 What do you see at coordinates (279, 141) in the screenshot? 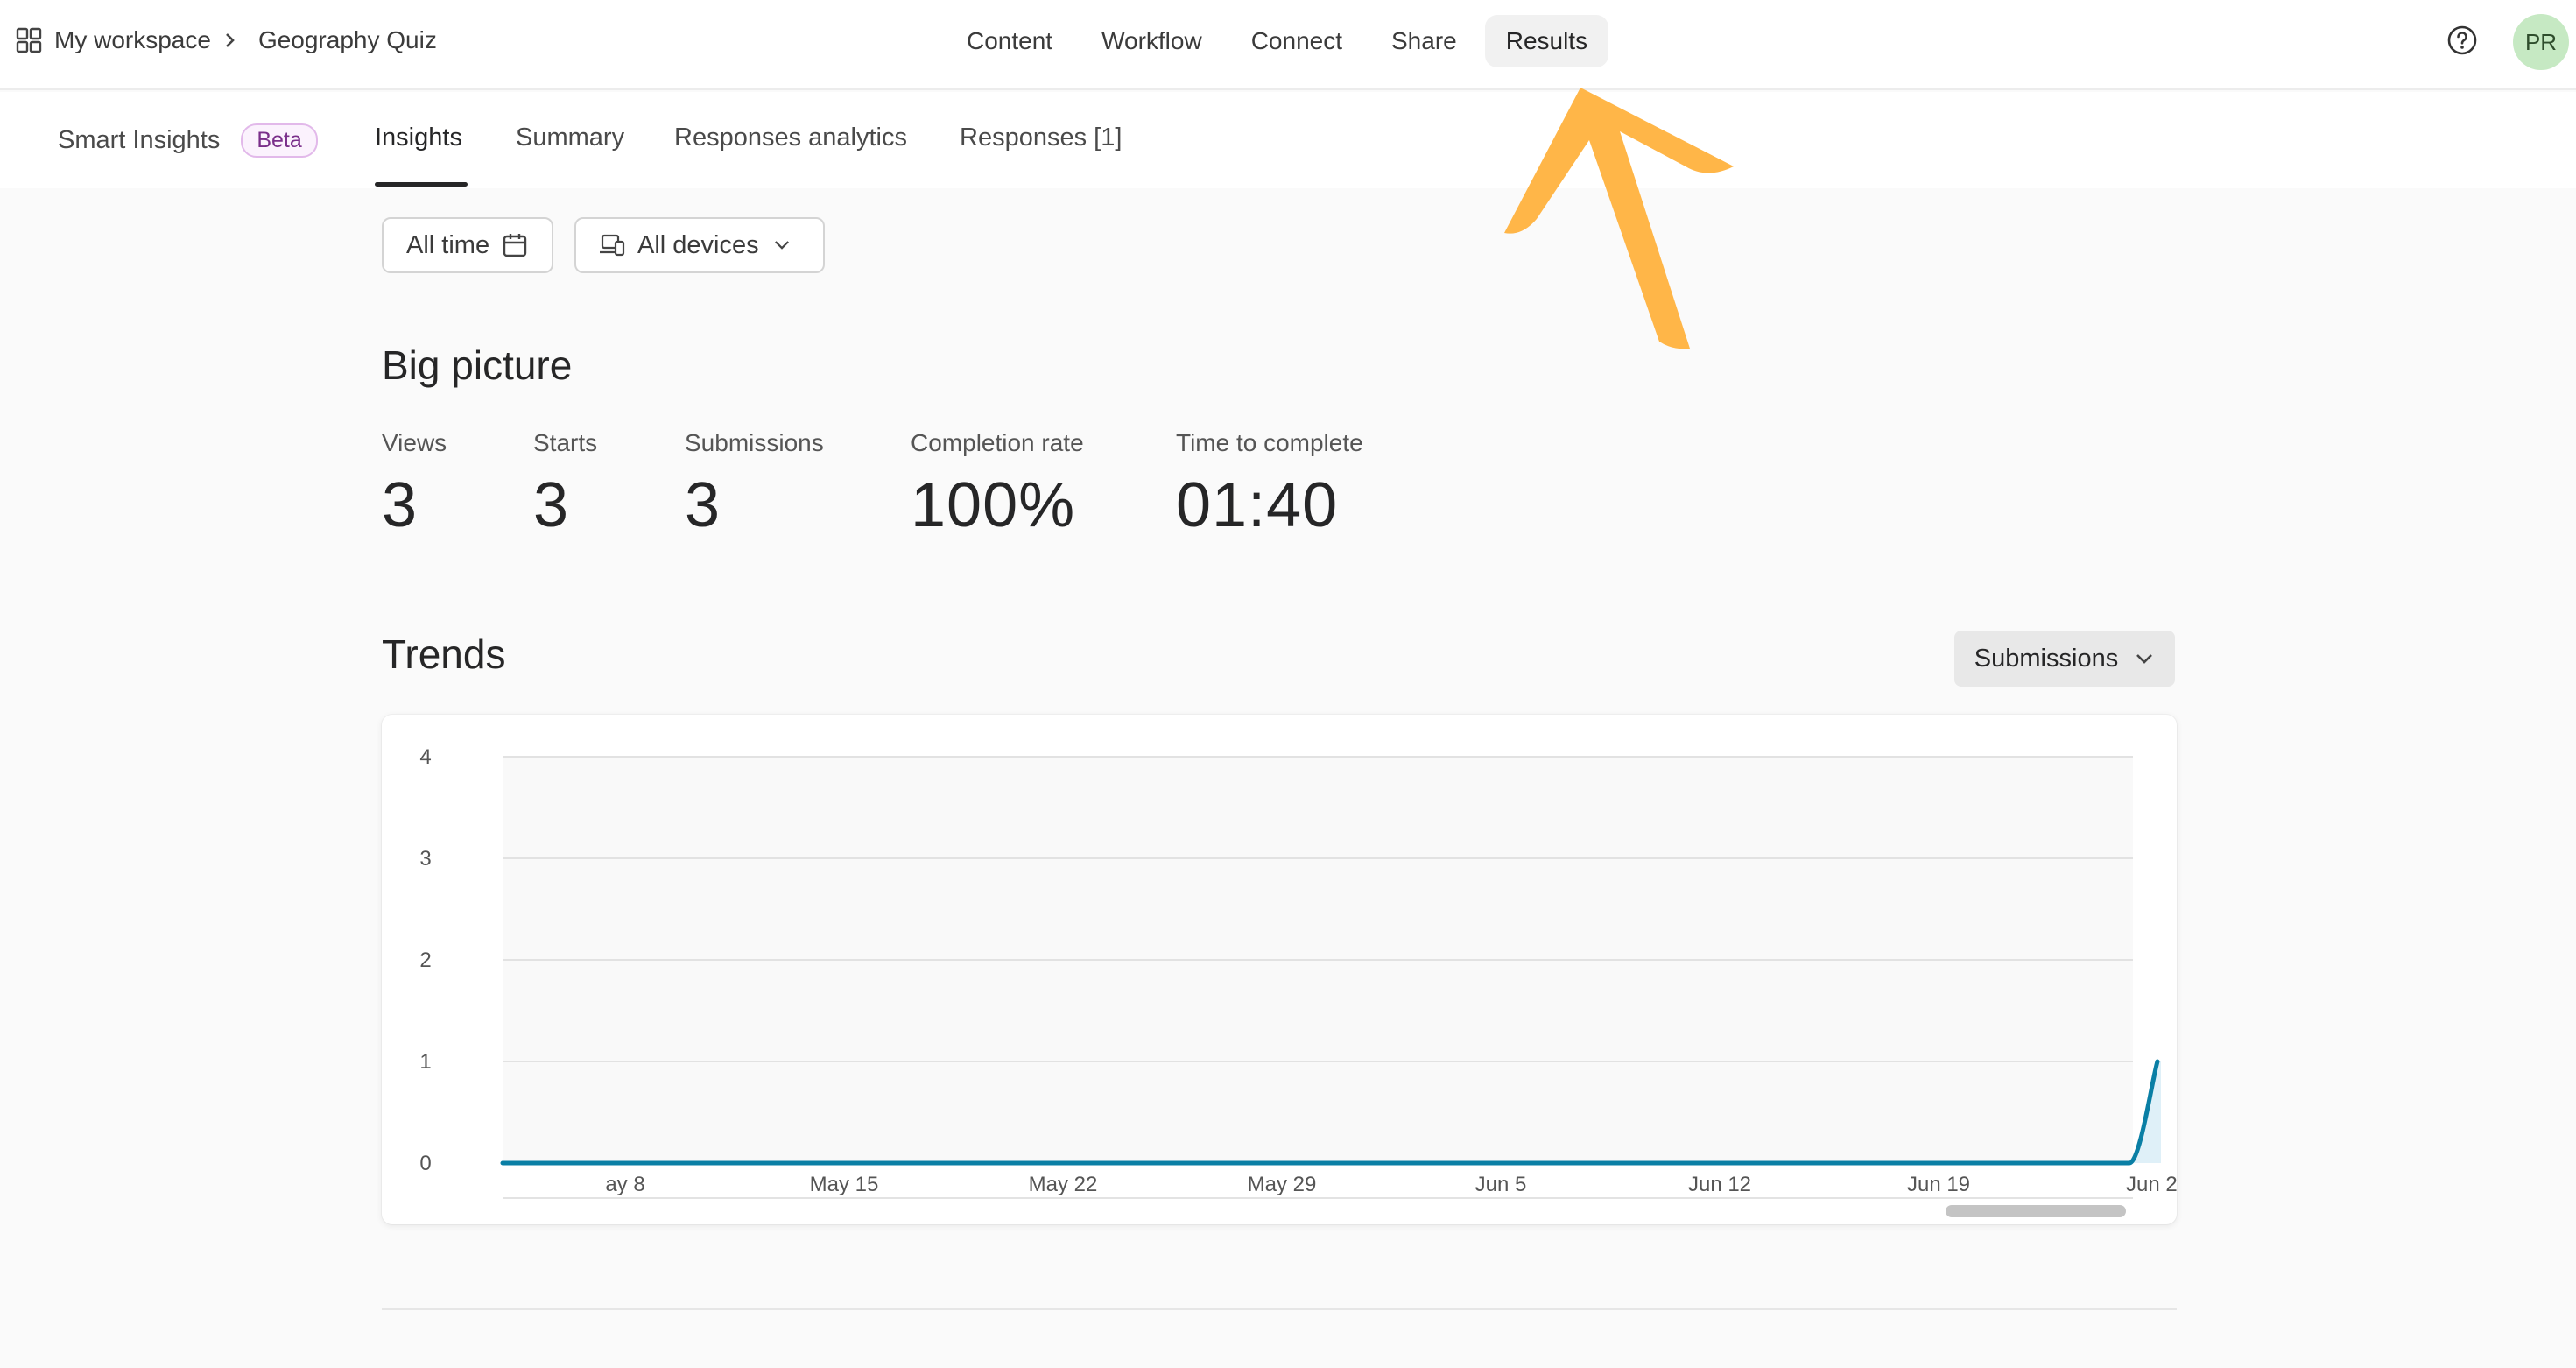
I see `beta-badge: Beta` at bounding box center [279, 141].